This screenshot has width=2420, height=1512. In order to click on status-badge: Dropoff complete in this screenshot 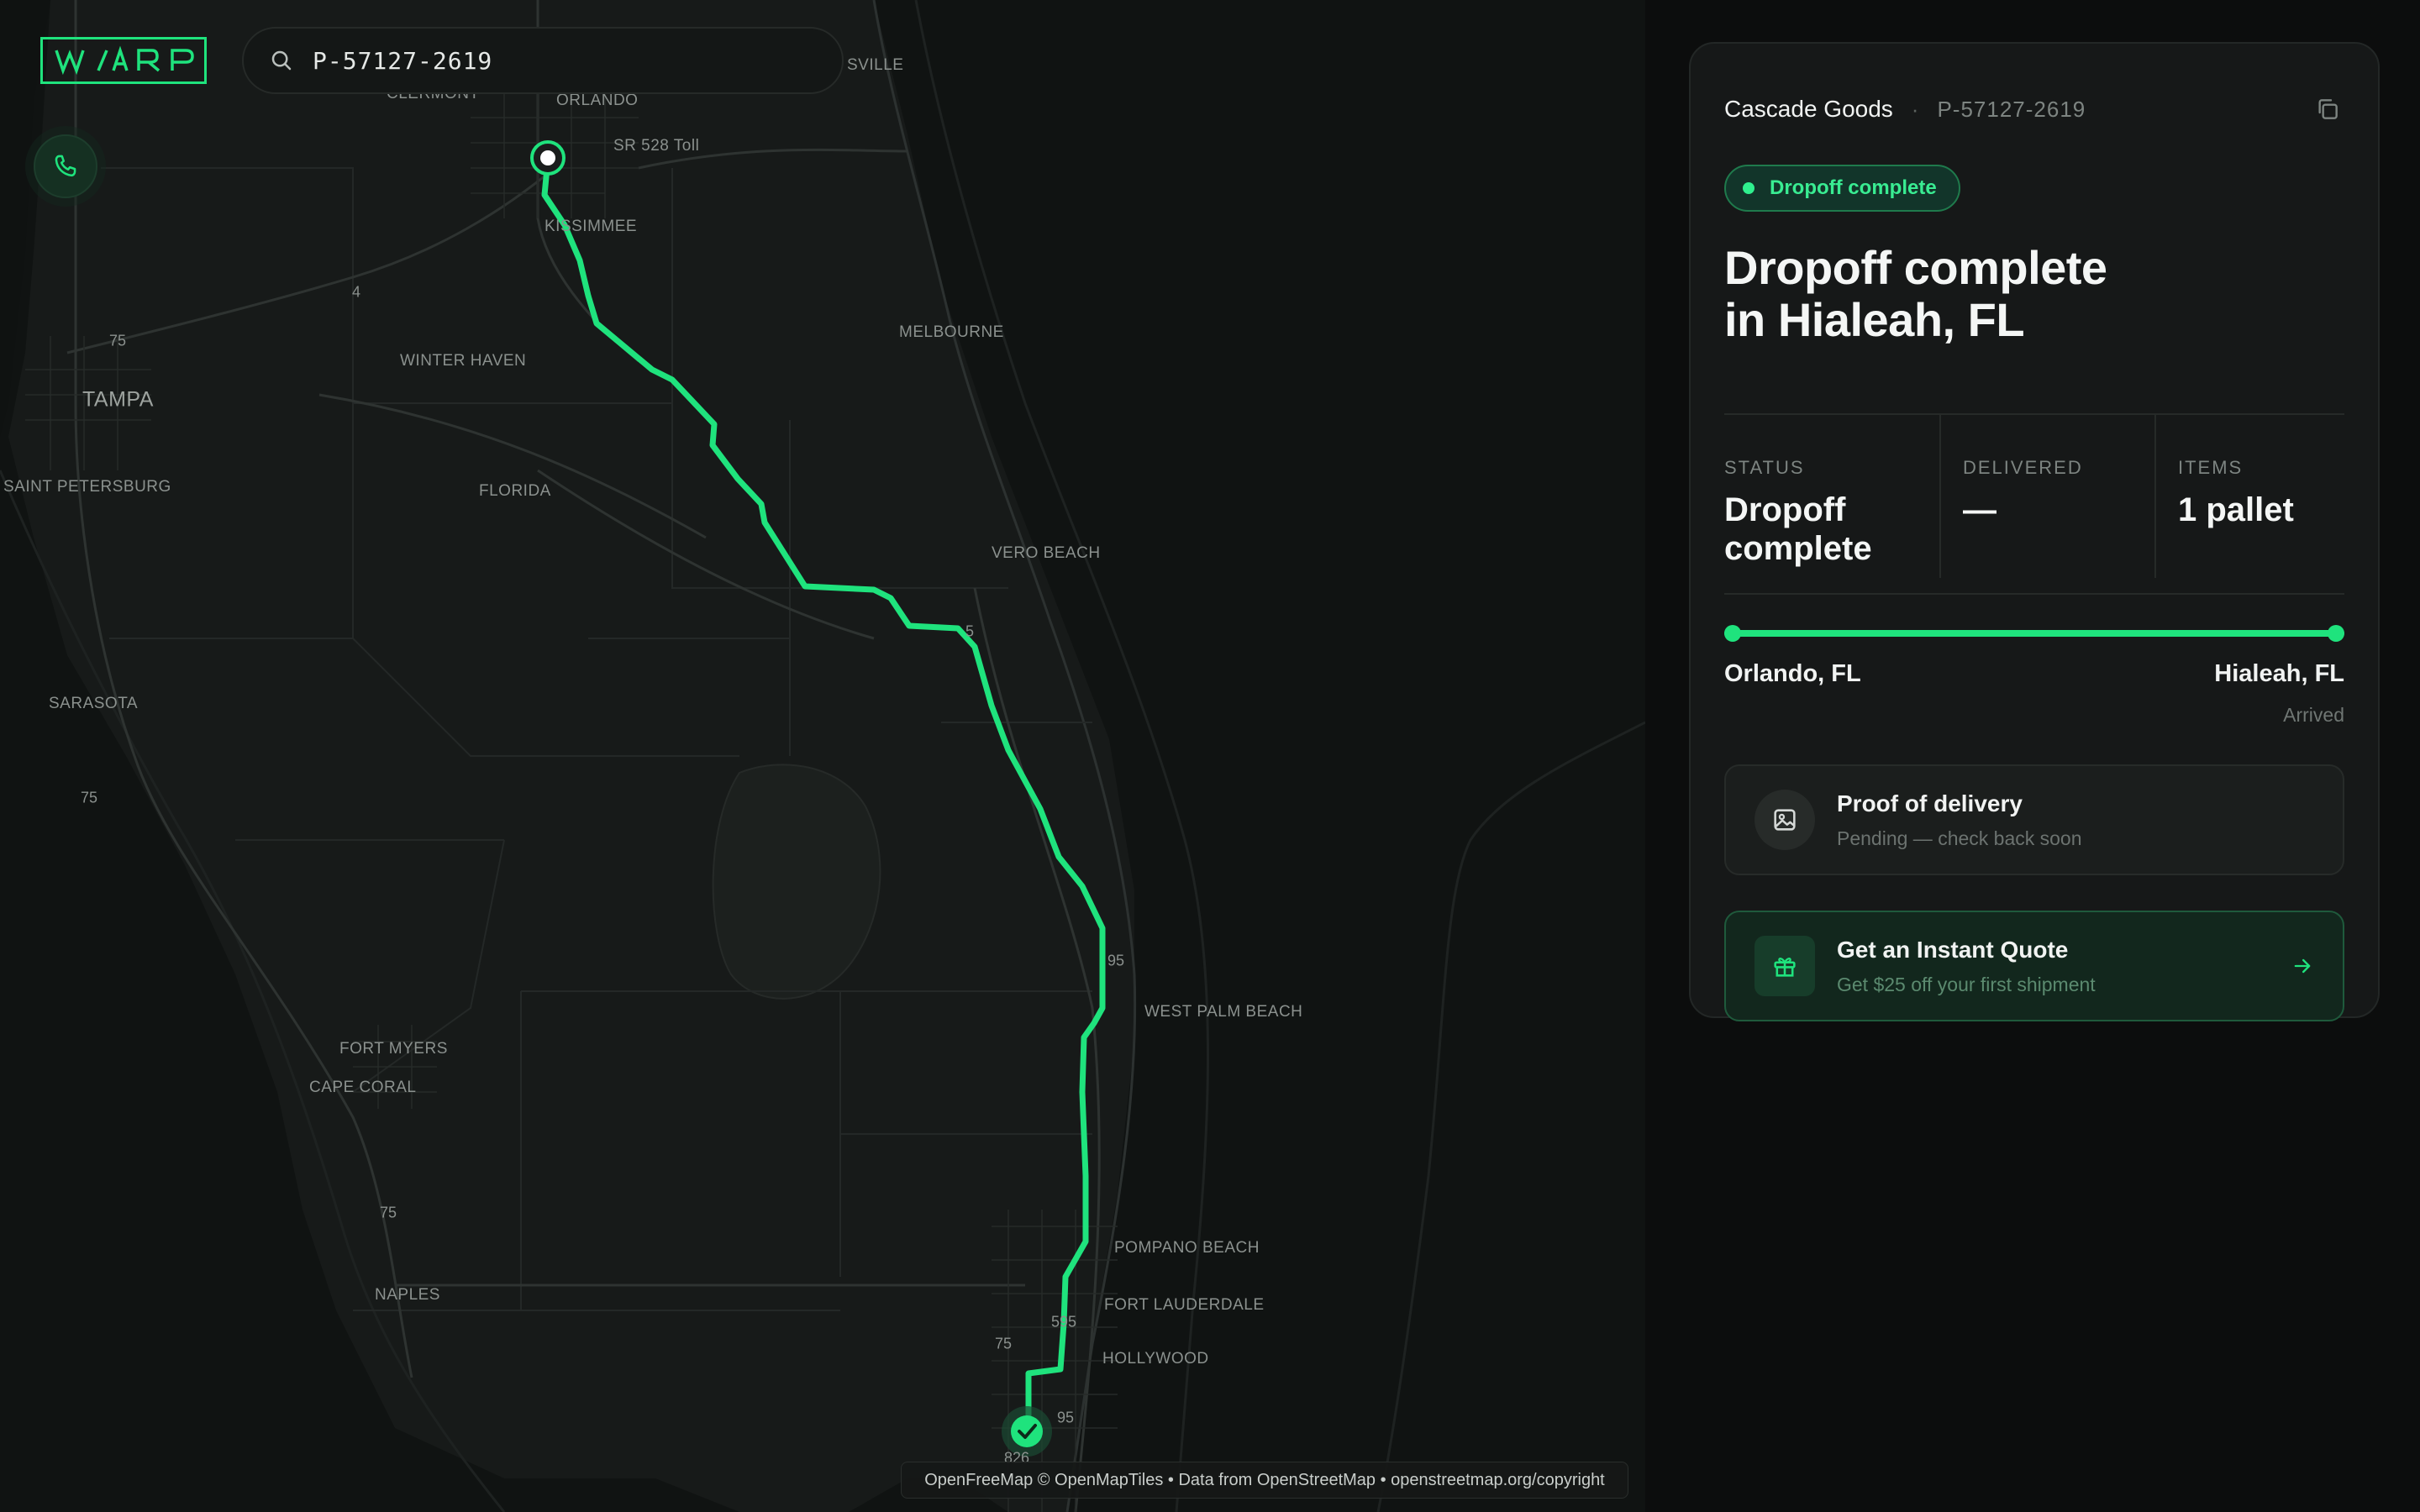, I will do `click(1842, 188)`.